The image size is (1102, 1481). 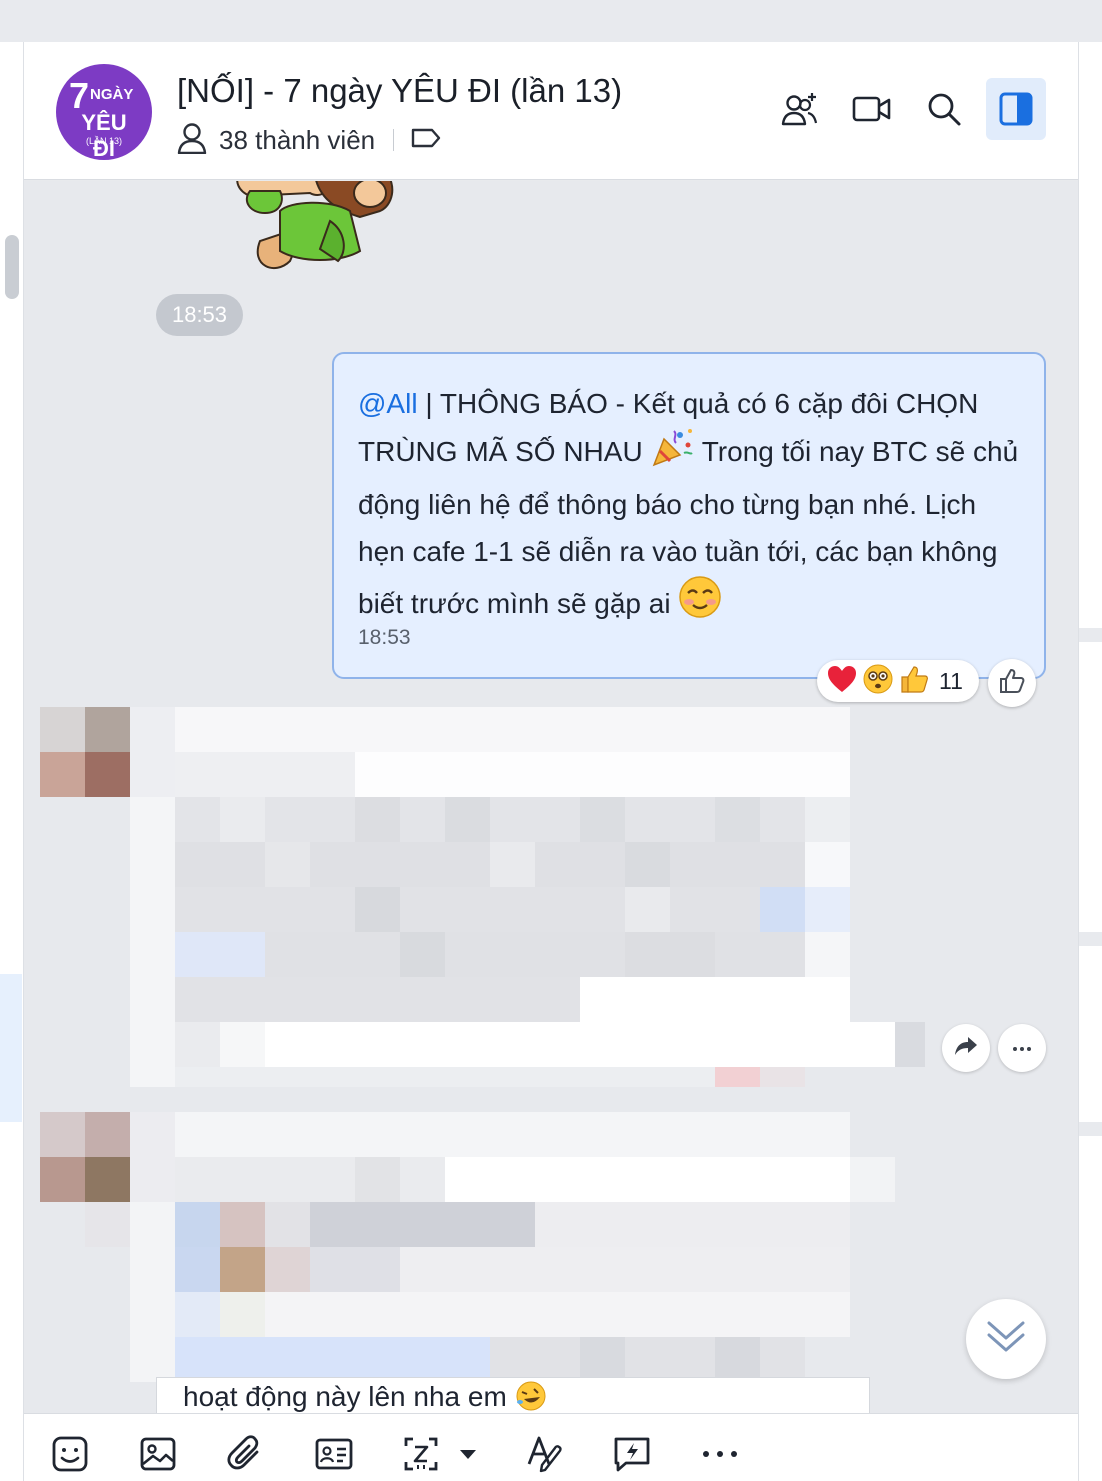 I want to click on member-info: 38 thành viên, so click(x=309, y=140).